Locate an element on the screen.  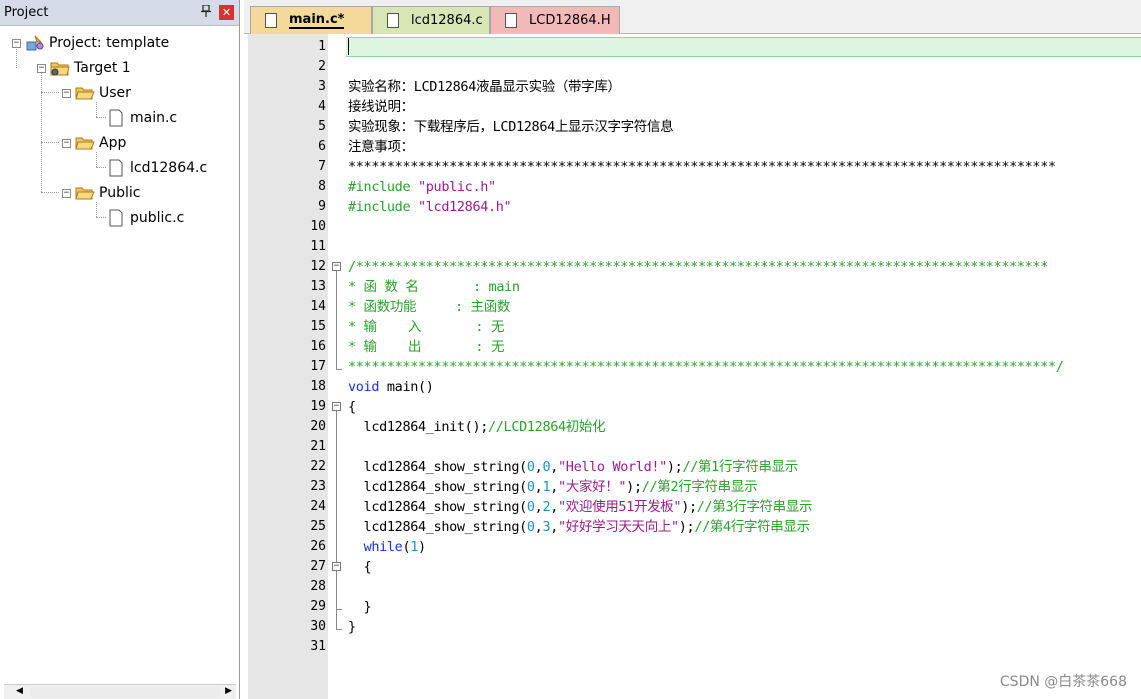
code-line: 26 while(1) is located at coordinates (692, 547).